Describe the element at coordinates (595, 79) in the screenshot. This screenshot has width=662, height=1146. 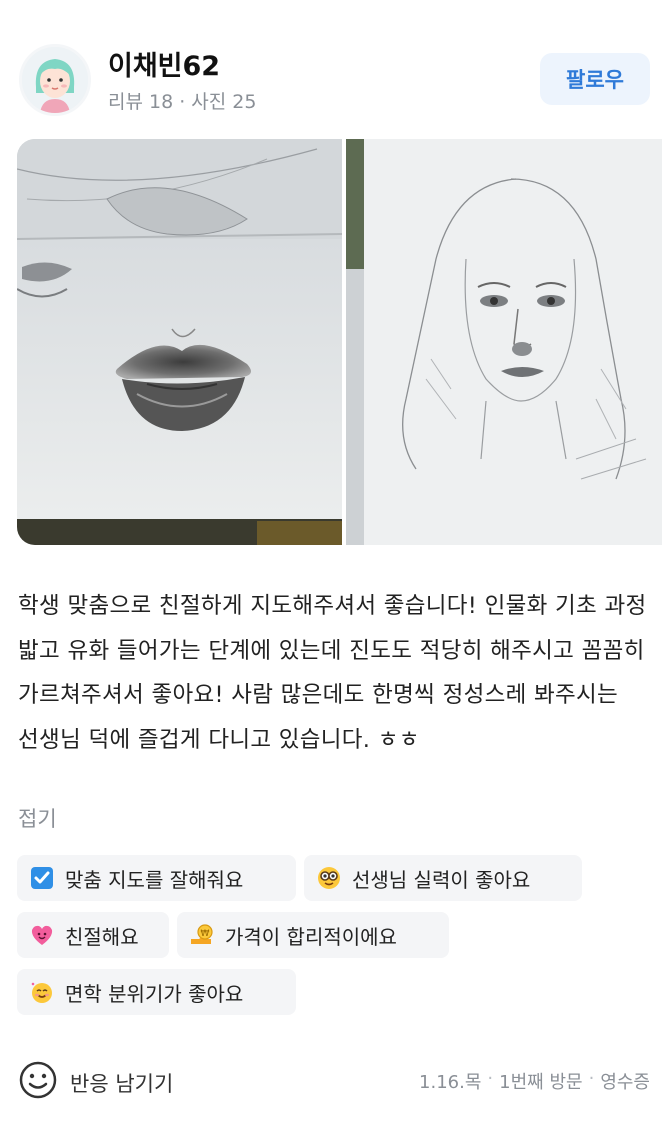
I see `follow-button: 팔로우` at that location.